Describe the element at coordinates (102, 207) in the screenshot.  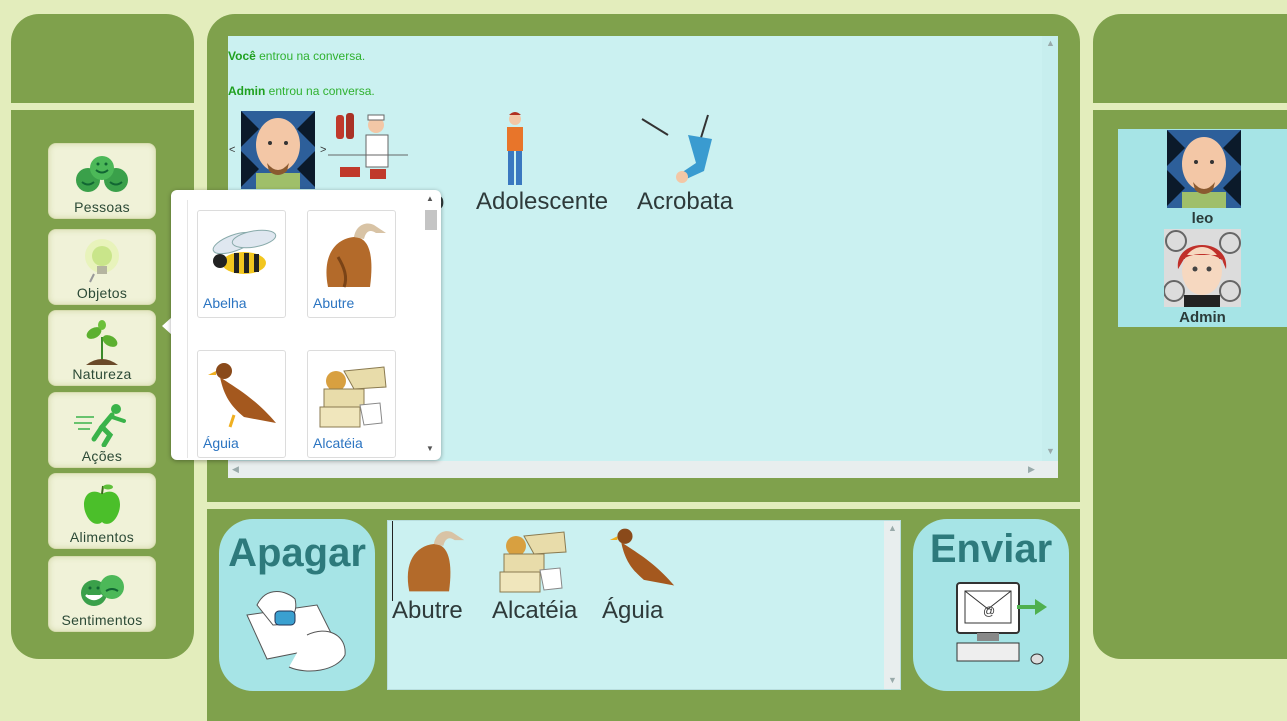
I see `category-label: Pessoas` at that location.